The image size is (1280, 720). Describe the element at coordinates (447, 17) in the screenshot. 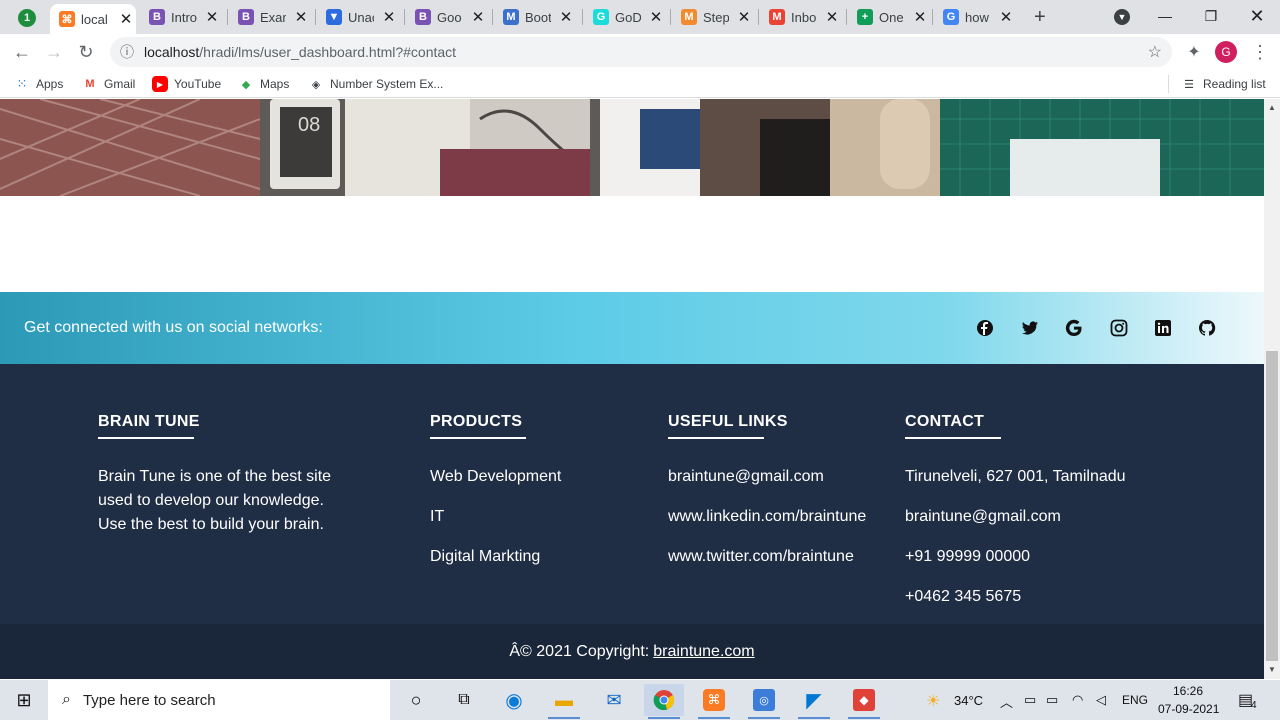

I see `browser-tab: B Goo ✕` at that location.